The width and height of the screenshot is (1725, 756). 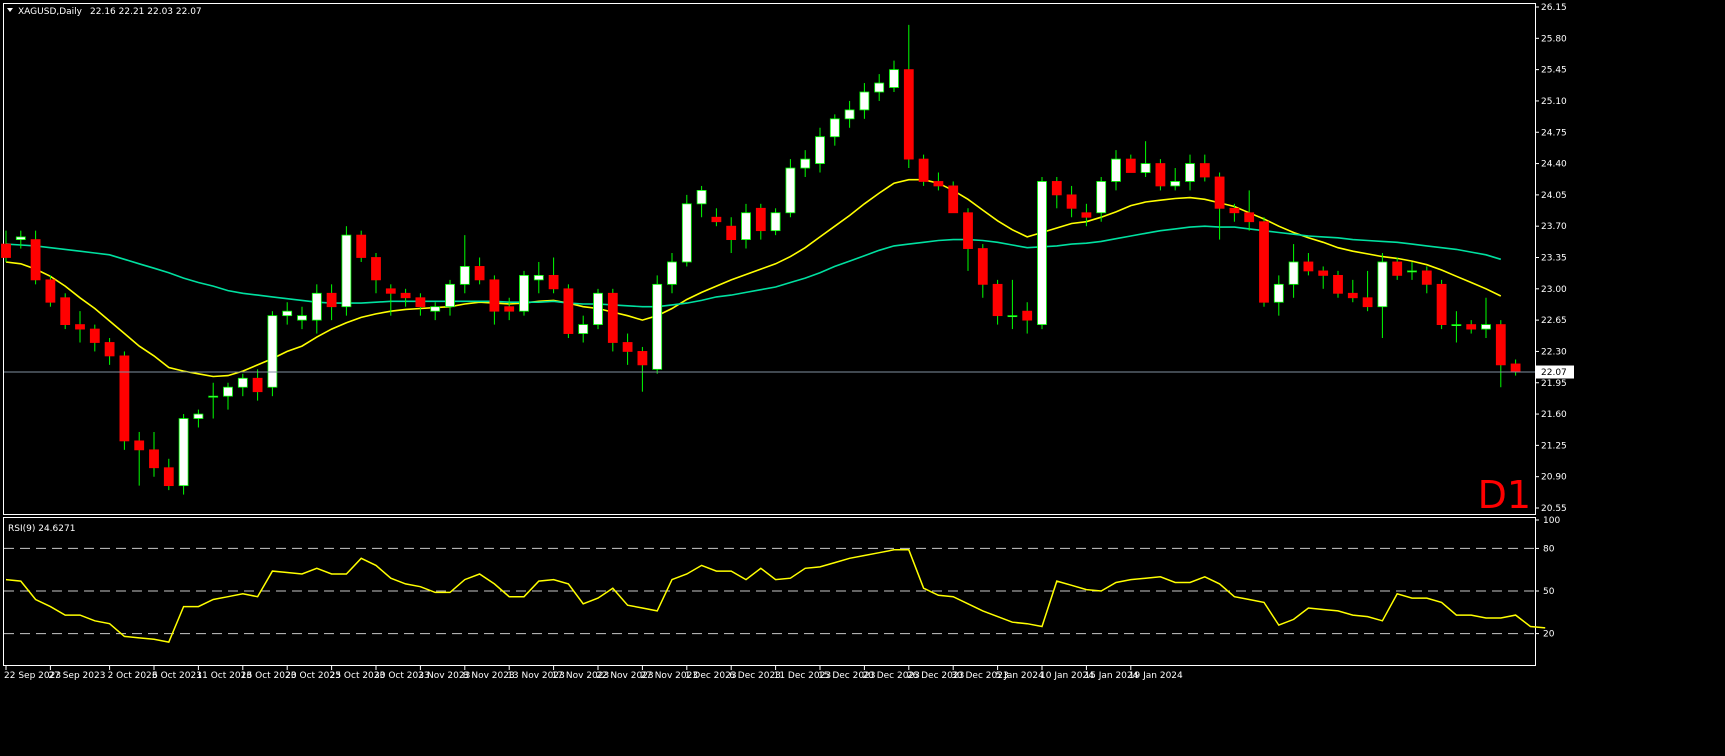 What do you see at coordinates (133, 676) in the screenshot?
I see `time-tick-label: 2 Oct 2023` at bounding box center [133, 676].